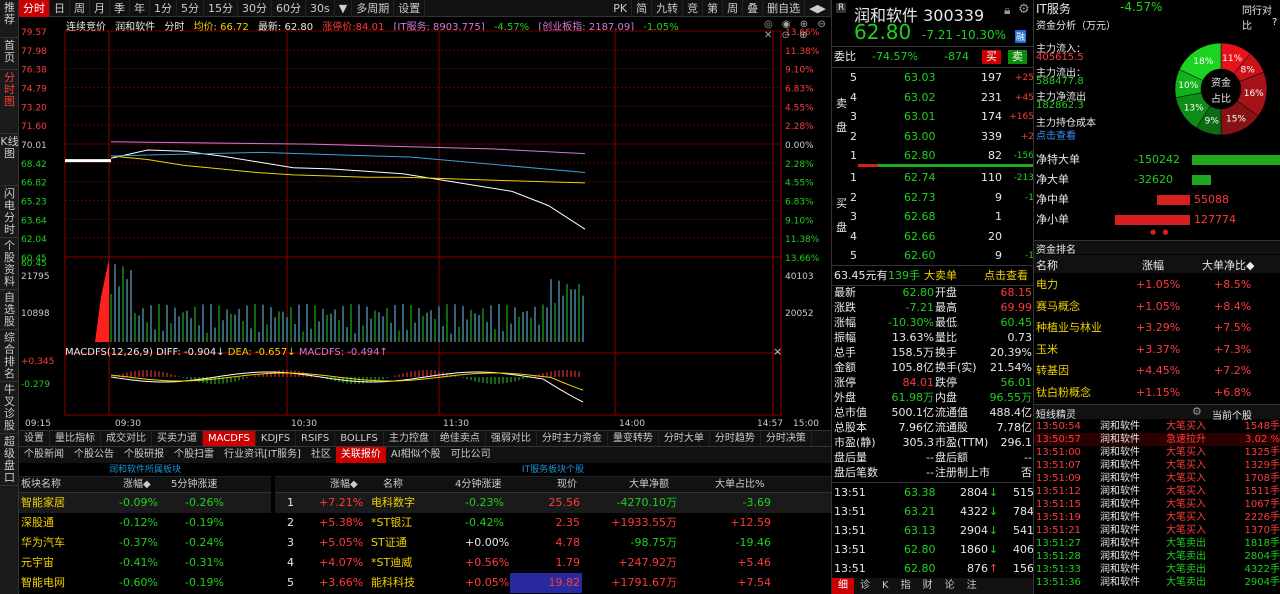 Image resolution: width=1280 pixels, height=594 pixels. I want to click on indicator-tab: 量比指标, so click(75, 438).